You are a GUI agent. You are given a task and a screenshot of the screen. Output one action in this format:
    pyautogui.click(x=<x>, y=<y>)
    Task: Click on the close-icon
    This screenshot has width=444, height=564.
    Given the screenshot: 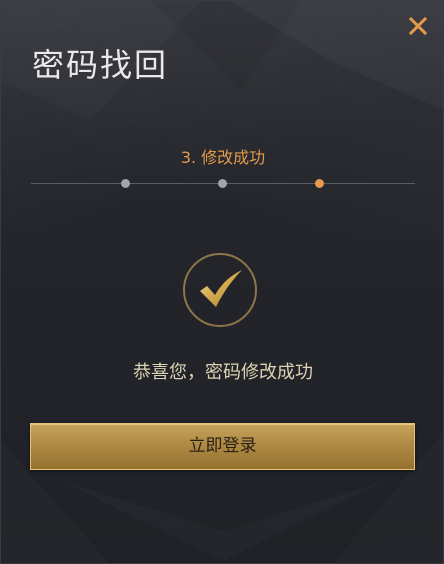 What is the action you would take?
    pyautogui.click(x=418, y=26)
    